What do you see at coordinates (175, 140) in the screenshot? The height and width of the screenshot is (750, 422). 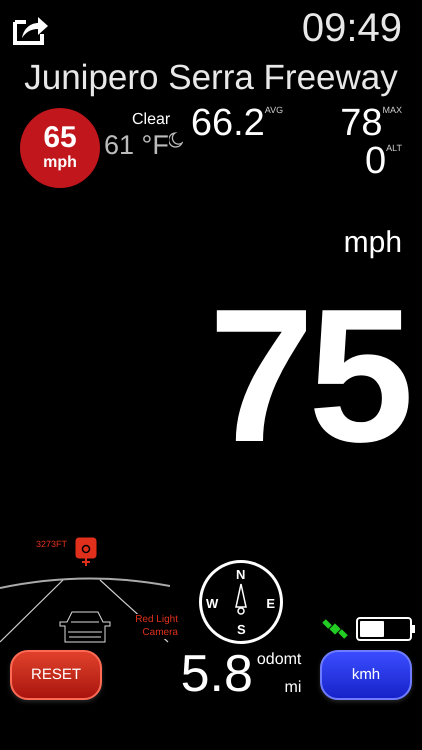 I see `moon-icon` at bounding box center [175, 140].